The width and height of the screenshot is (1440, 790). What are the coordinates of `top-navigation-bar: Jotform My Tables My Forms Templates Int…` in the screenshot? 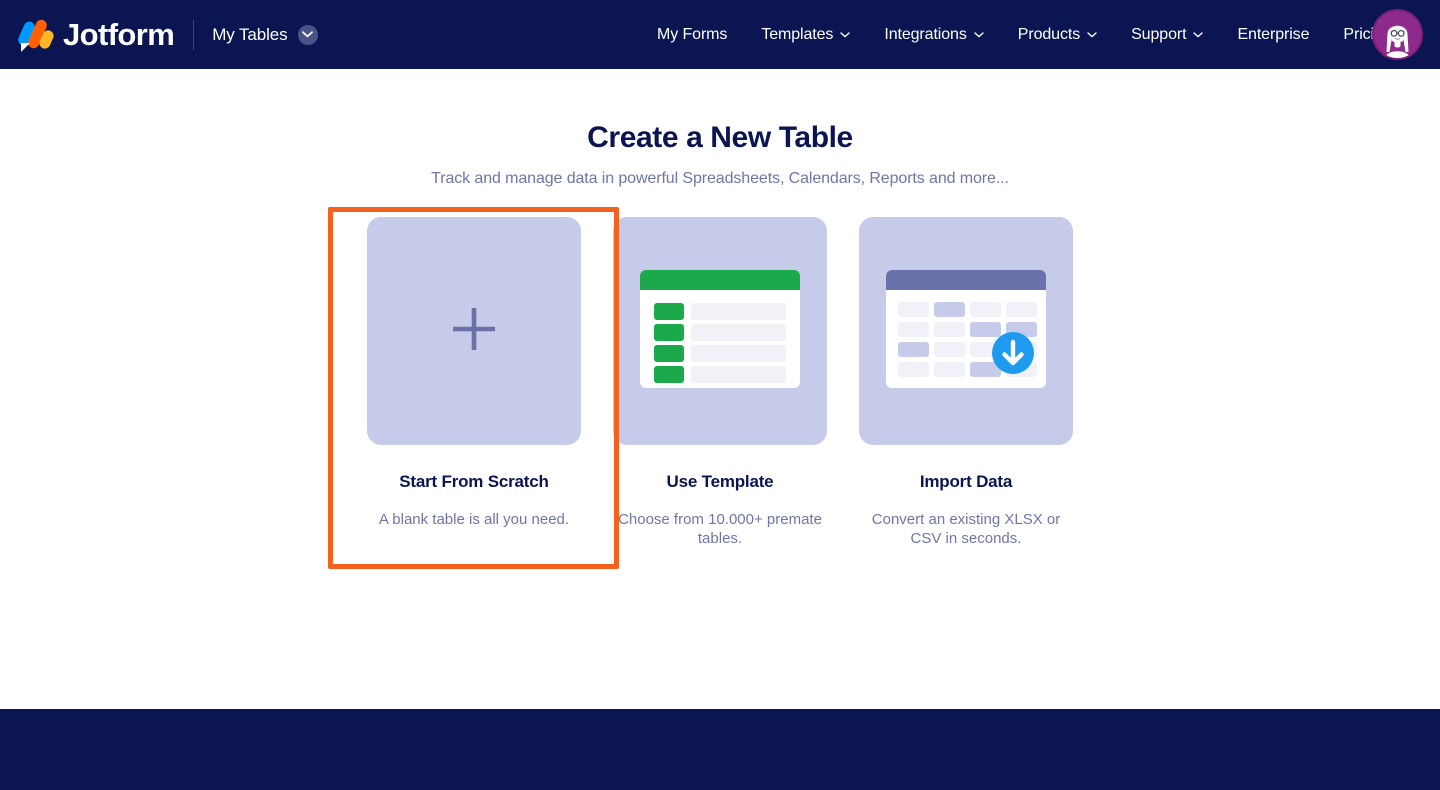 It's located at (720, 34).